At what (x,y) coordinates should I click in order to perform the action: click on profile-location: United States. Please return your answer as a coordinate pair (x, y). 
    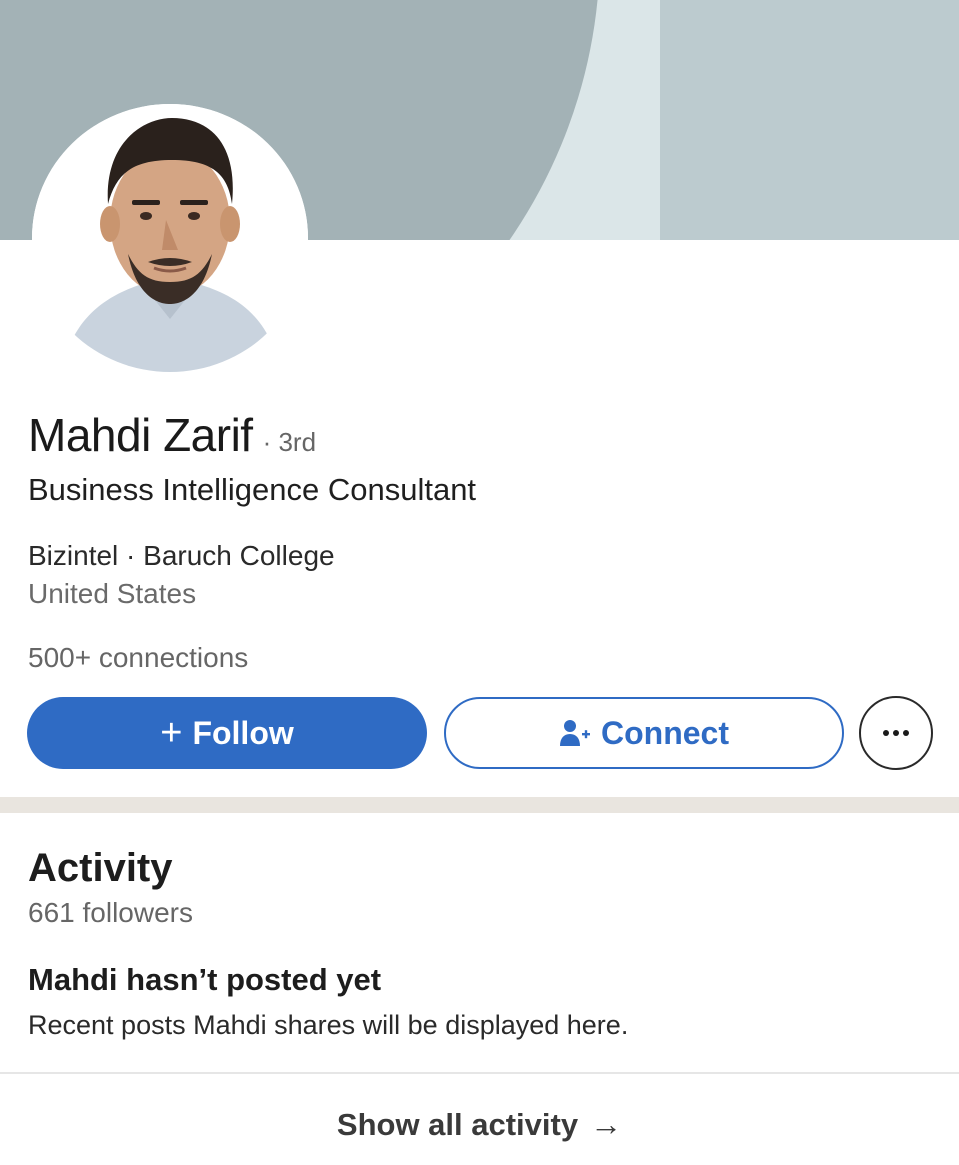
    Looking at the image, I should click on (112, 593).